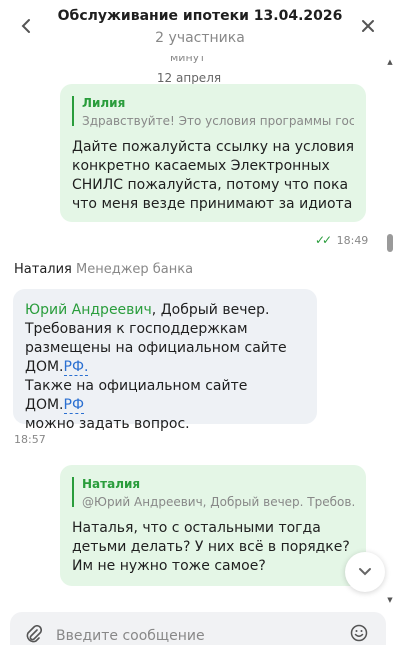 This screenshot has height=645, width=400. I want to click on quote-author: Лилия, so click(104, 103).